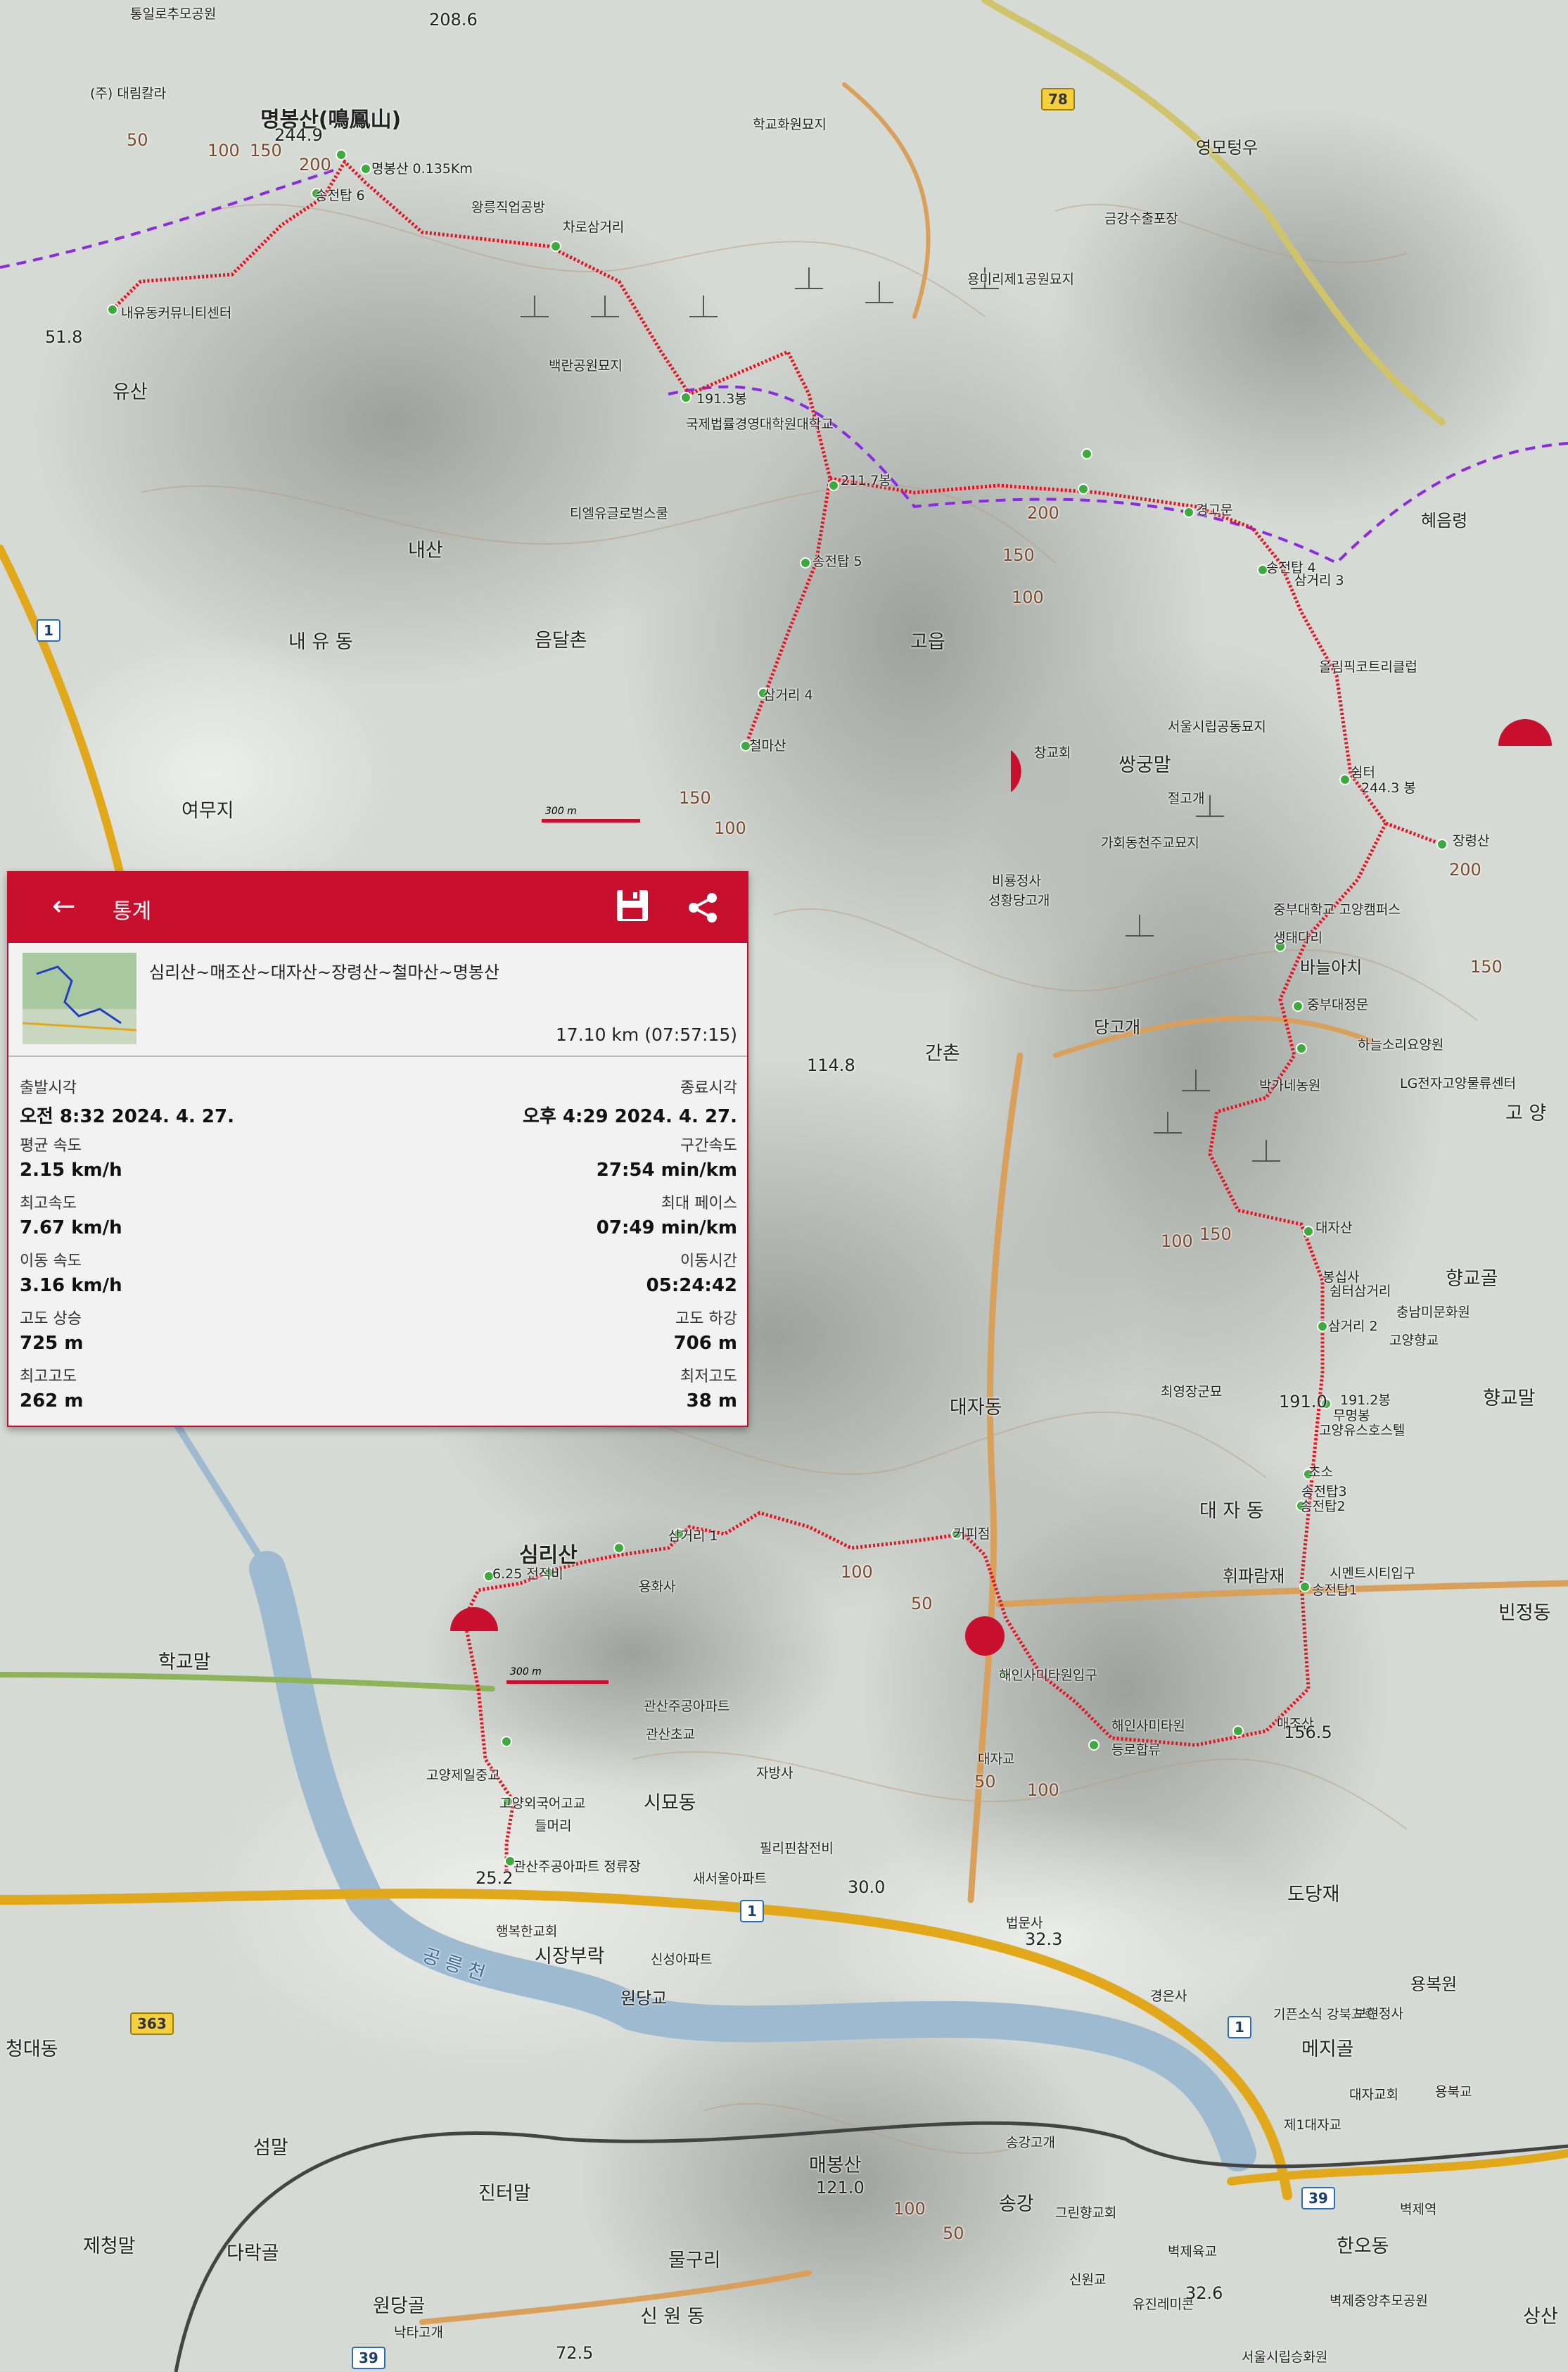 The height and width of the screenshot is (2372, 1568). What do you see at coordinates (985, 1781) in the screenshot?
I see `contour-50-b: 50` at bounding box center [985, 1781].